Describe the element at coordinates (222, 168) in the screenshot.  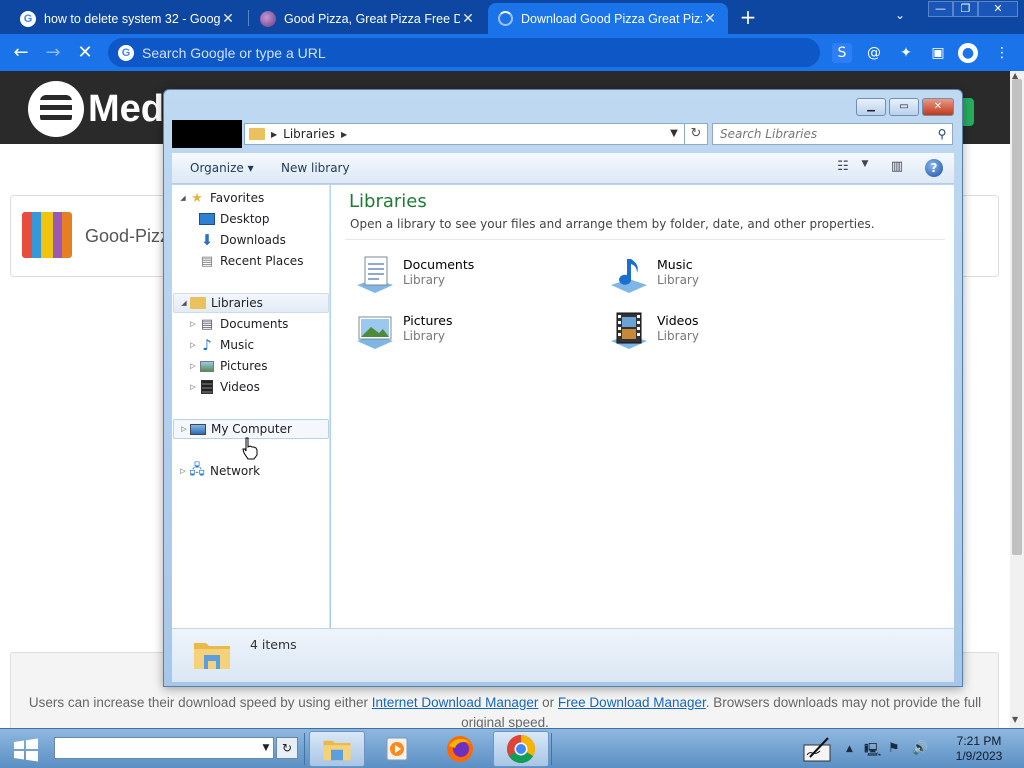
I see `organize-button: Organize ▾` at that location.